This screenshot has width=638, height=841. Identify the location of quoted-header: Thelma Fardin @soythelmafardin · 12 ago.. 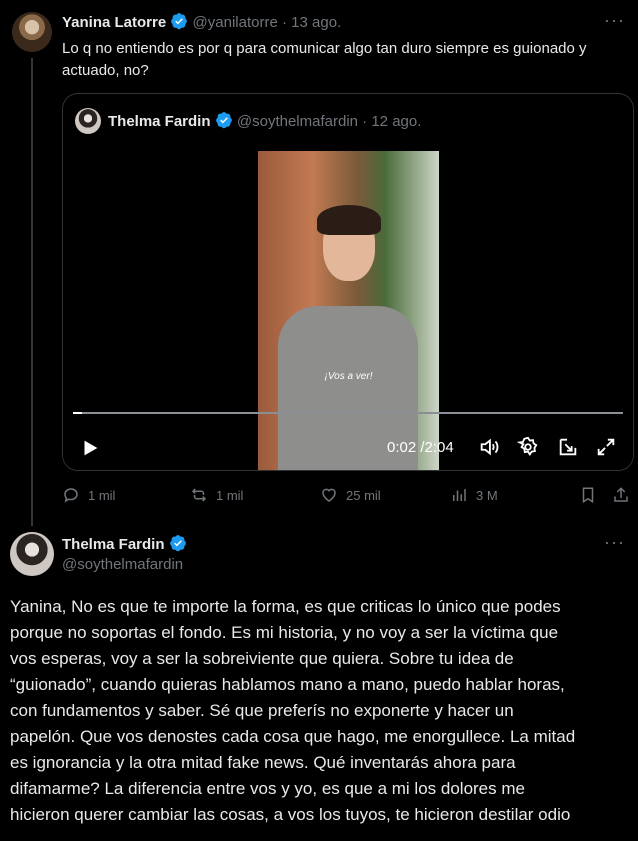
(264, 121).